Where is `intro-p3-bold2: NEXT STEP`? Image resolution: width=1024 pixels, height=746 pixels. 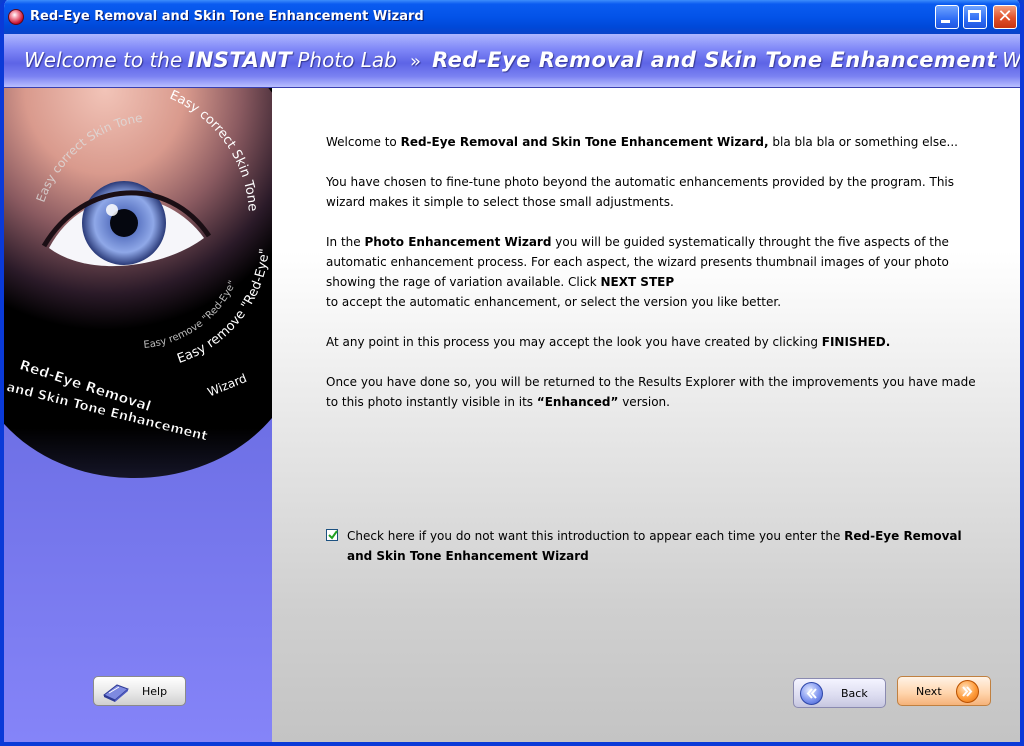
intro-p3-bold2: NEXT STEP is located at coordinates (637, 282).